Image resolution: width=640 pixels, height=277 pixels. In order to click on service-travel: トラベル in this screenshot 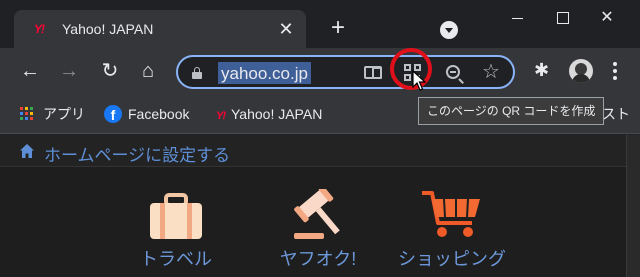, I will do `click(176, 231)`.